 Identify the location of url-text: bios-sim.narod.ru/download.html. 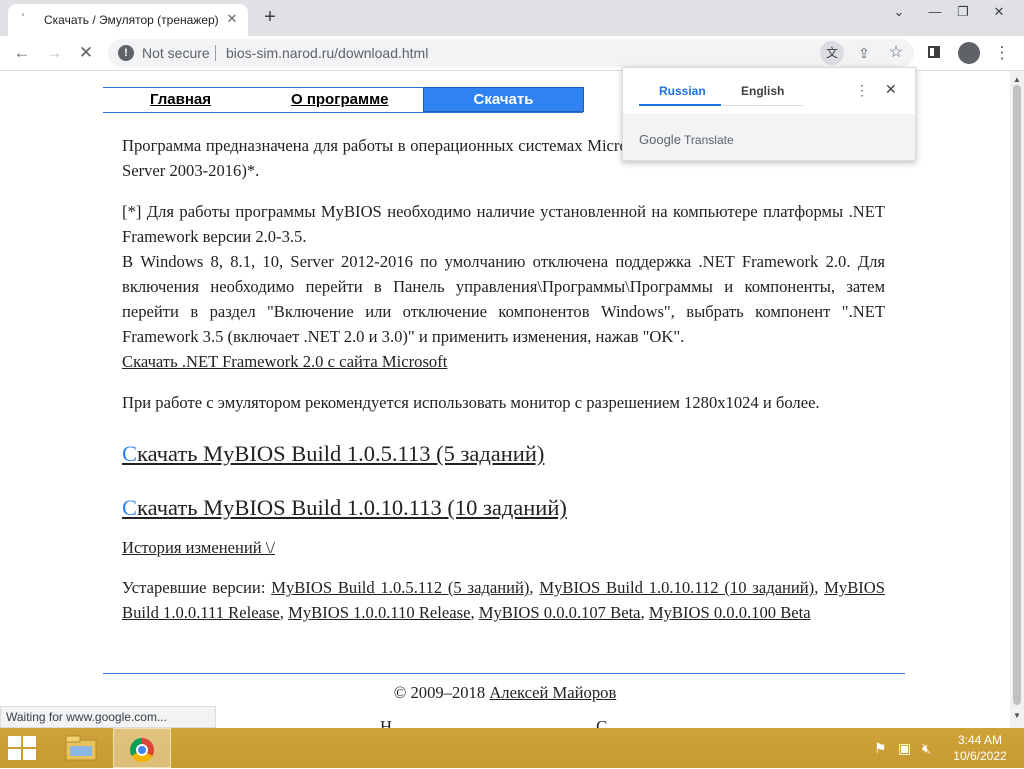
(327, 53).